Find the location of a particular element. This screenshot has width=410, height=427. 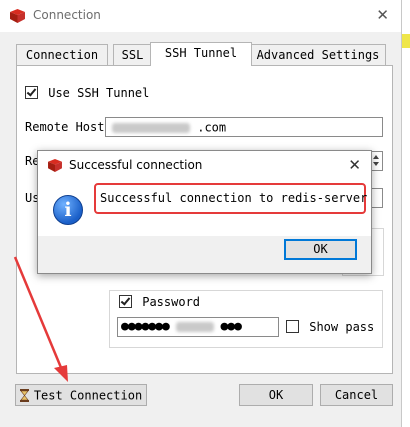

close-icon: ✕ is located at coordinates (354, 165).